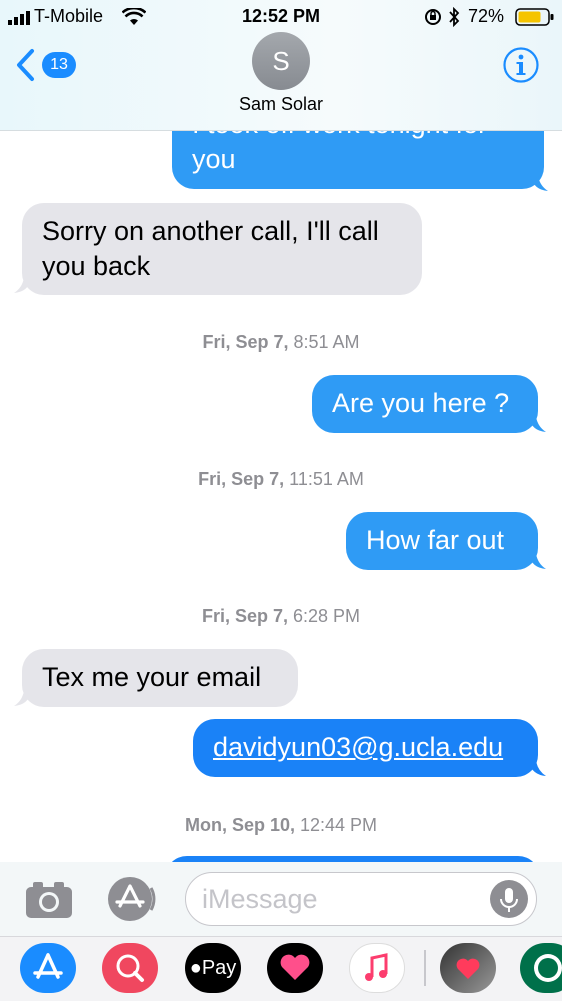 The image size is (562, 1001). Describe the element at coordinates (281, 61) in the screenshot. I see `avatar: S` at that location.